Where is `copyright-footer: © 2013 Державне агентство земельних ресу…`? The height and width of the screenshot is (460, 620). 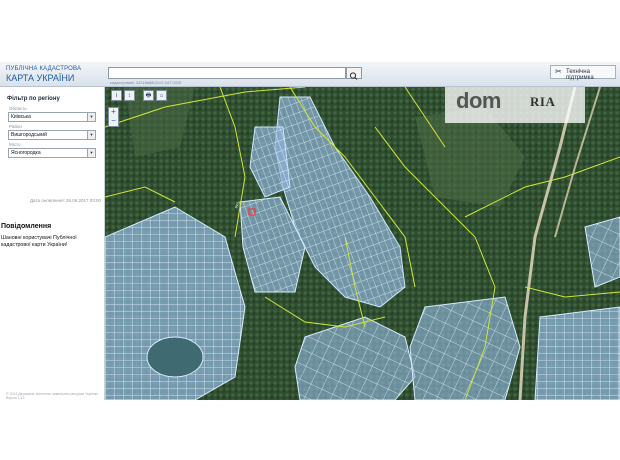 copyright-footer: © 2013 Державне агентство земельних ресу… is located at coordinates (52, 396).